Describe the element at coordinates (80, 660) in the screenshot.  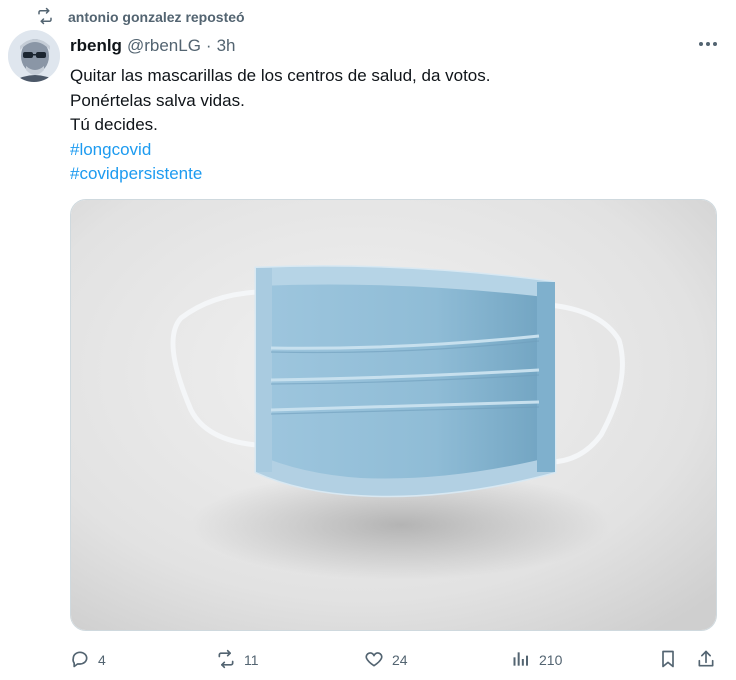
I see `reply-icon` at that location.